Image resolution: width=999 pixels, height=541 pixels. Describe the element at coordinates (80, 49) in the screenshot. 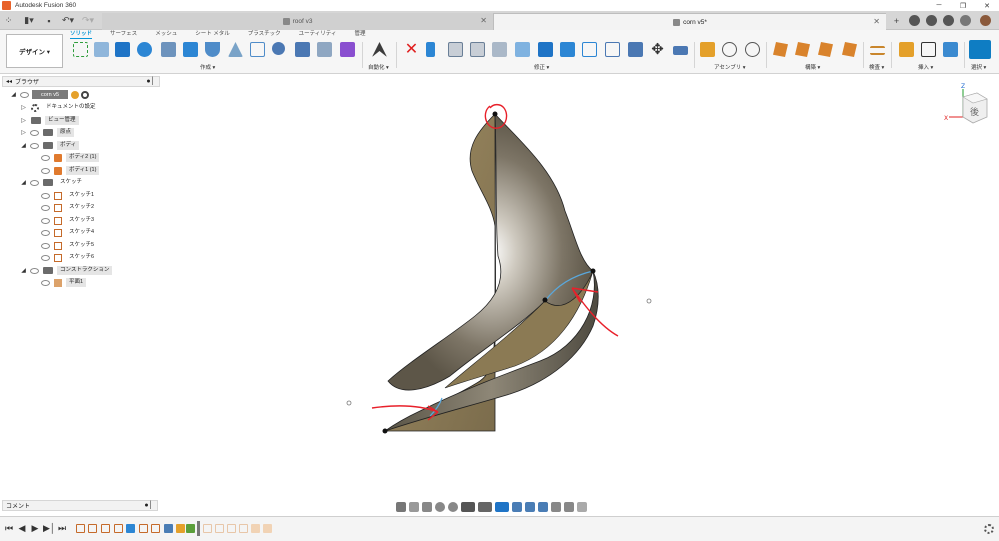

I see `new-component-icon` at that location.